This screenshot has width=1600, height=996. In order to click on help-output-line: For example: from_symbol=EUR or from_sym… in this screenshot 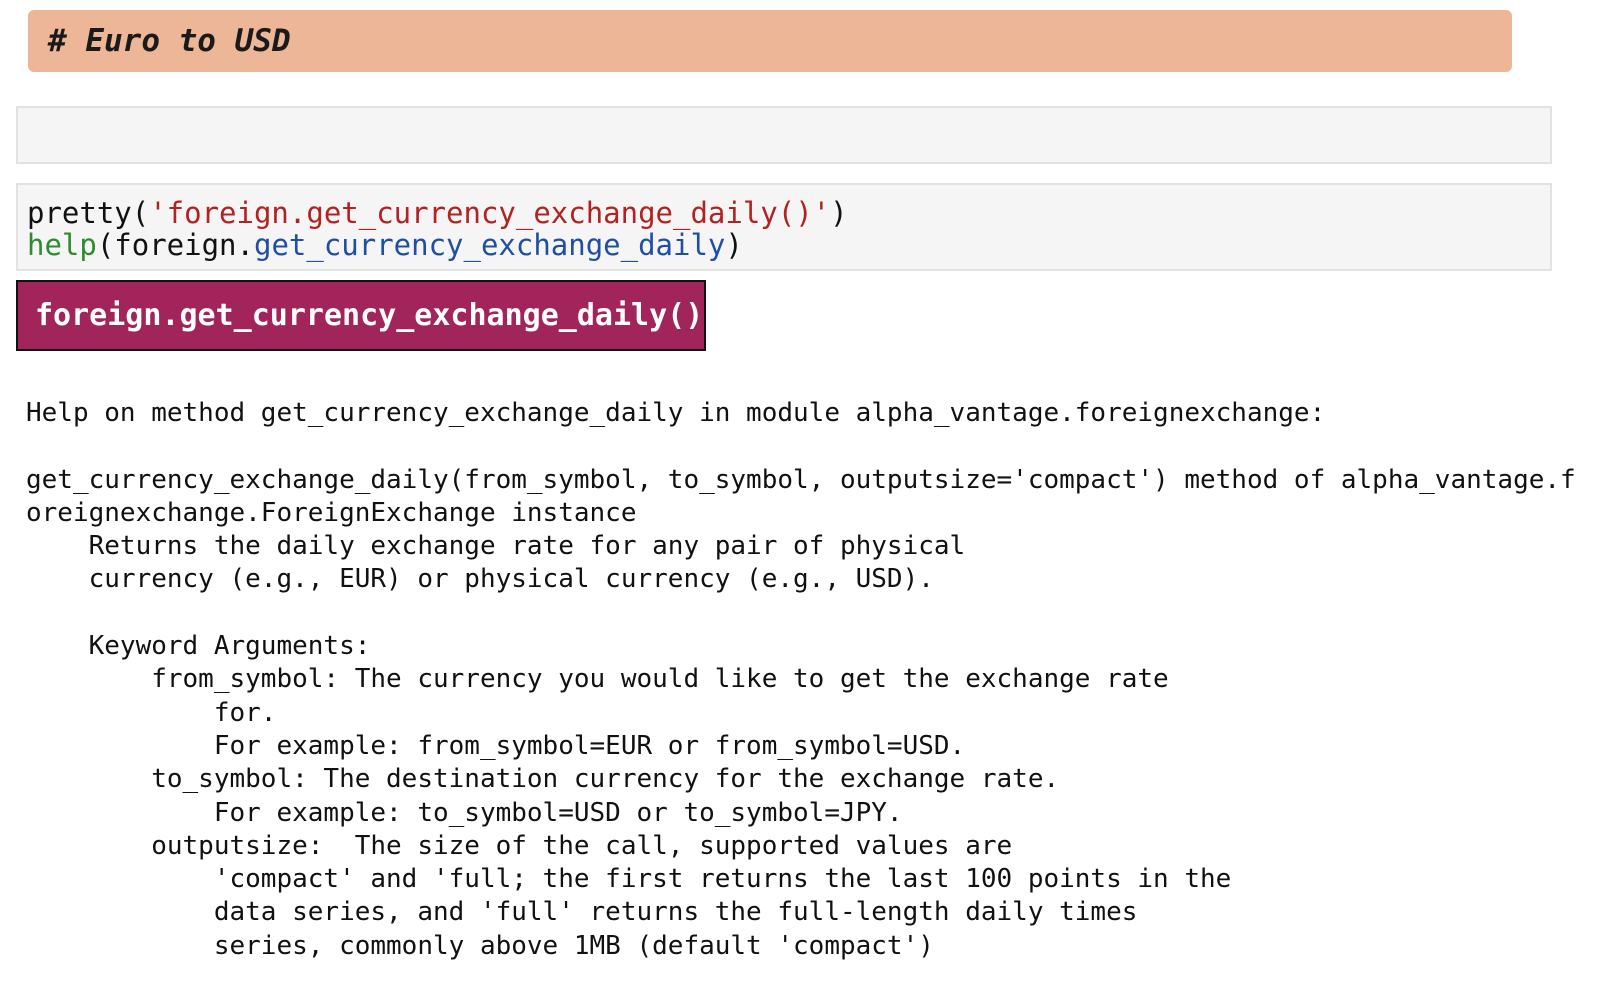, I will do `click(496, 745)`.